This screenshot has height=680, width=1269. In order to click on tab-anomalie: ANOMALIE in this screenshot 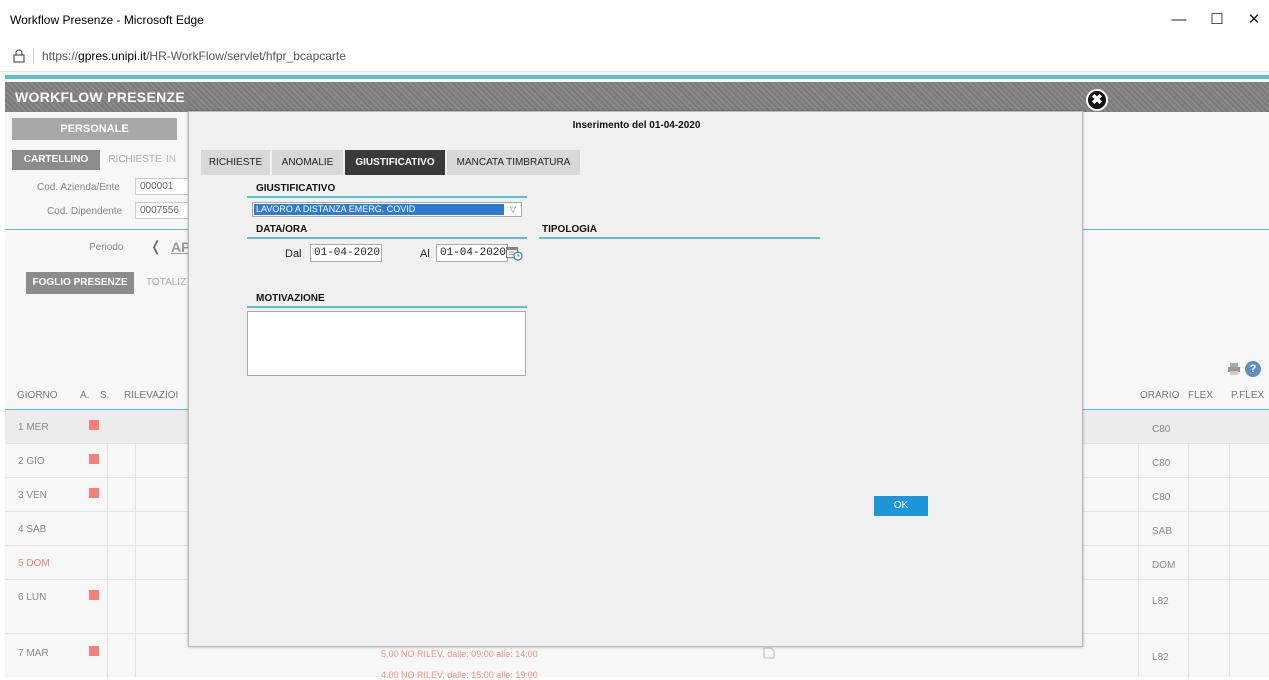, I will do `click(308, 162)`.